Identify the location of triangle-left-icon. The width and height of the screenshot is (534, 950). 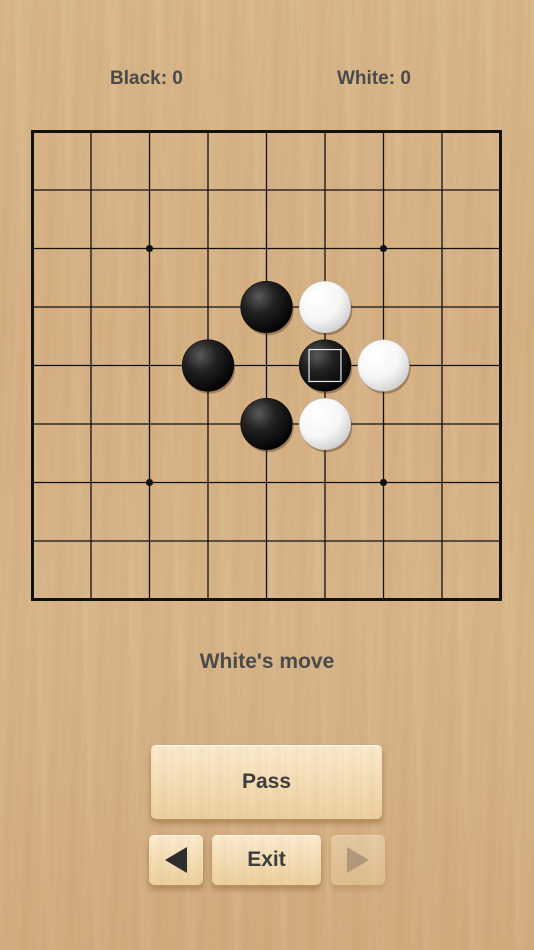
(176, 860).